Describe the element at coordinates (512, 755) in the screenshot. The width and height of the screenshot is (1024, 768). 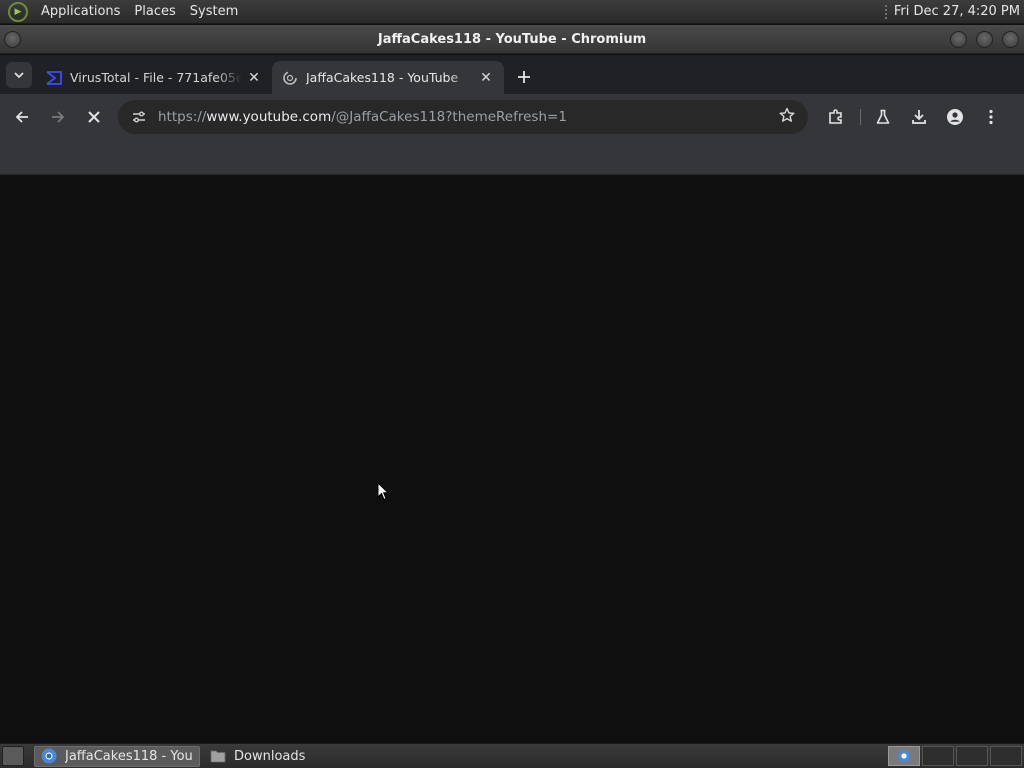
I see `bottom-taskbar: JaffaCakes118 - You... Downloads` at that location.